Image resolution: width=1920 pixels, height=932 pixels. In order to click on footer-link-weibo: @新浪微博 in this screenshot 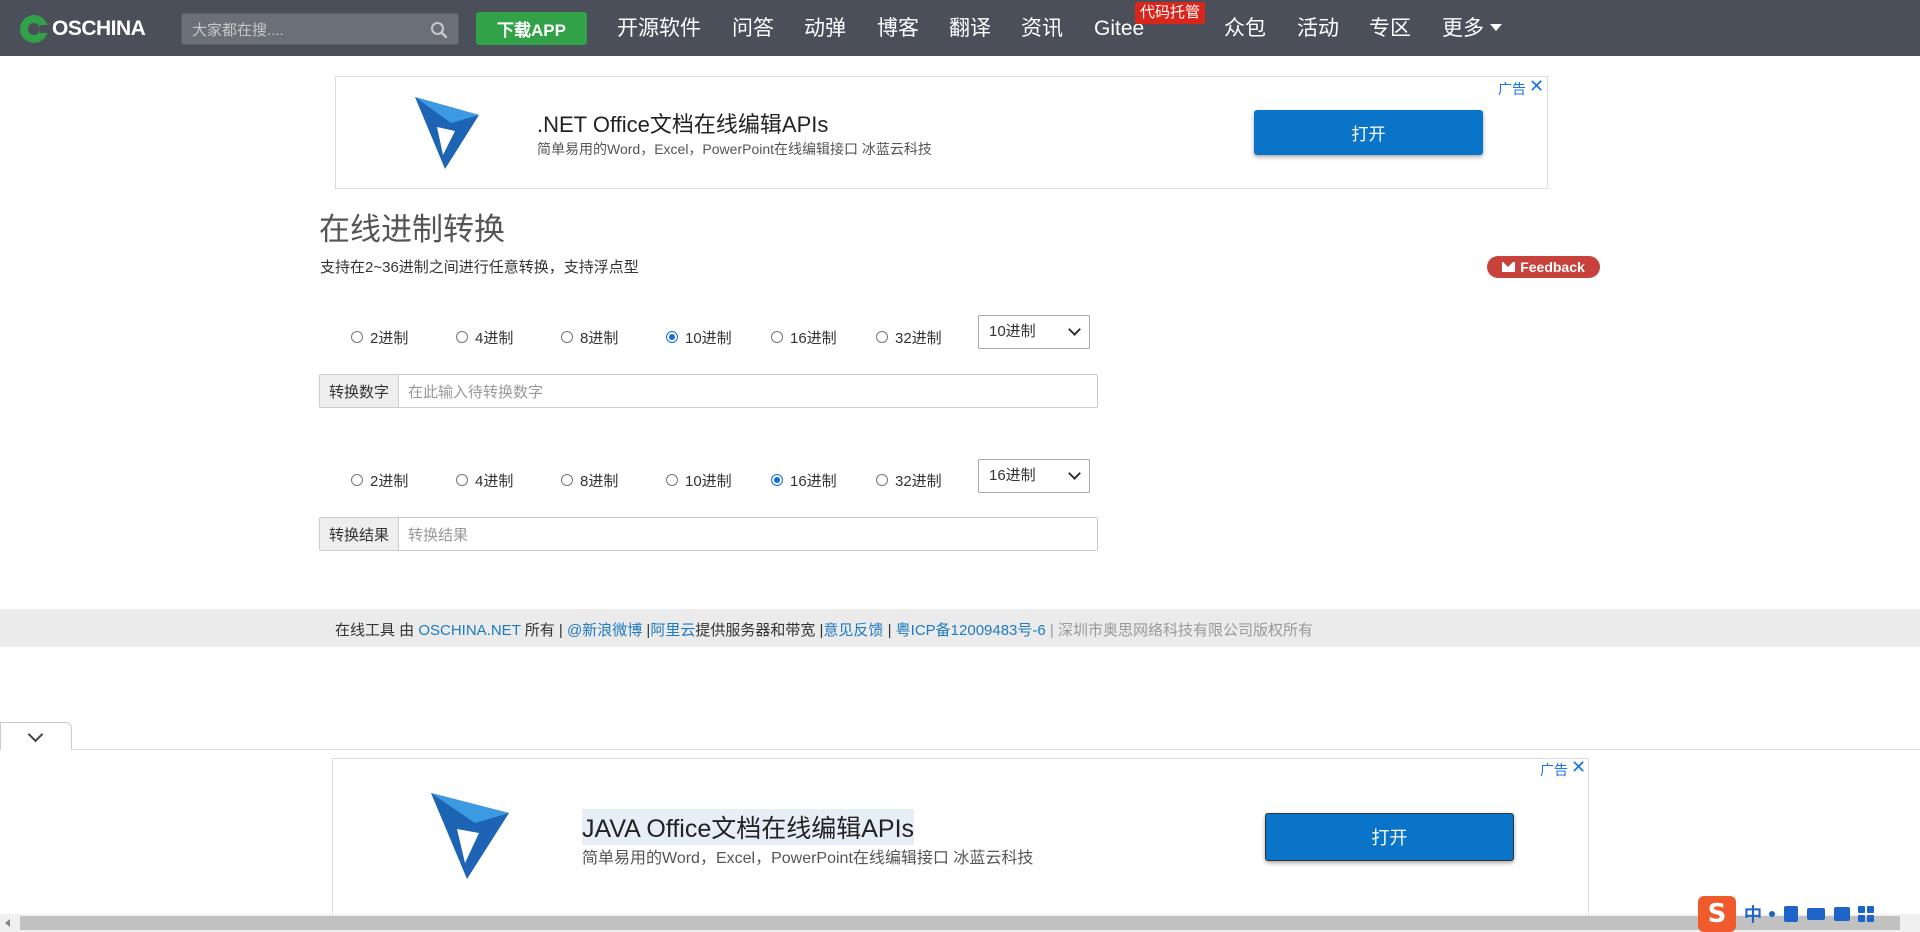, I will do `click(604, 630)`.